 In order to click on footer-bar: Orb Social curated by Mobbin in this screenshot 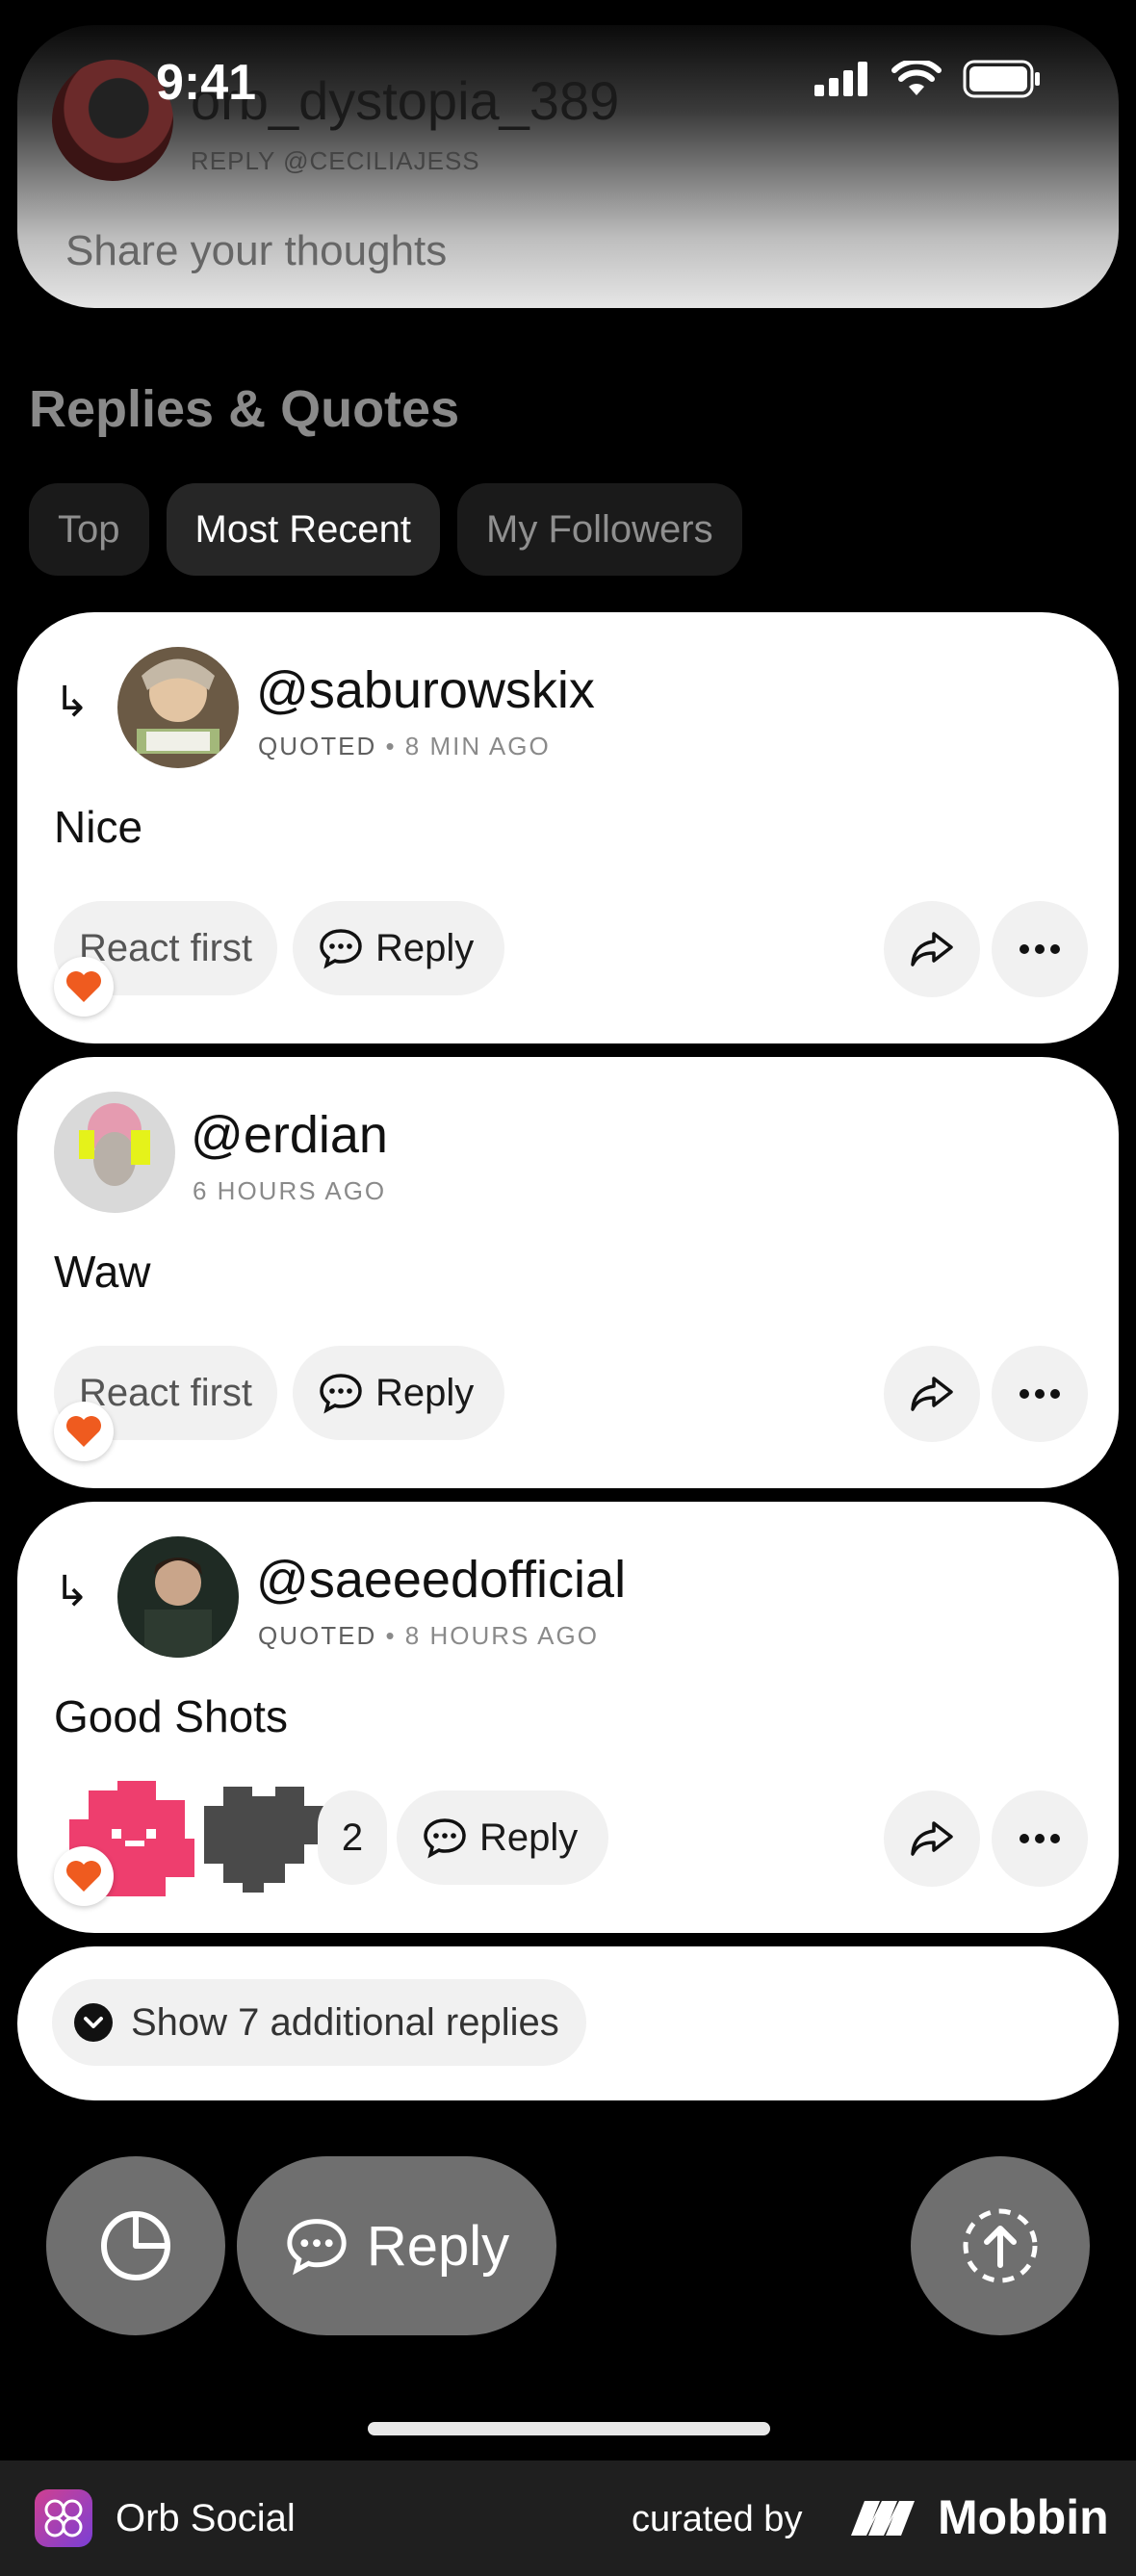, I will do `click(568, 2518)`.